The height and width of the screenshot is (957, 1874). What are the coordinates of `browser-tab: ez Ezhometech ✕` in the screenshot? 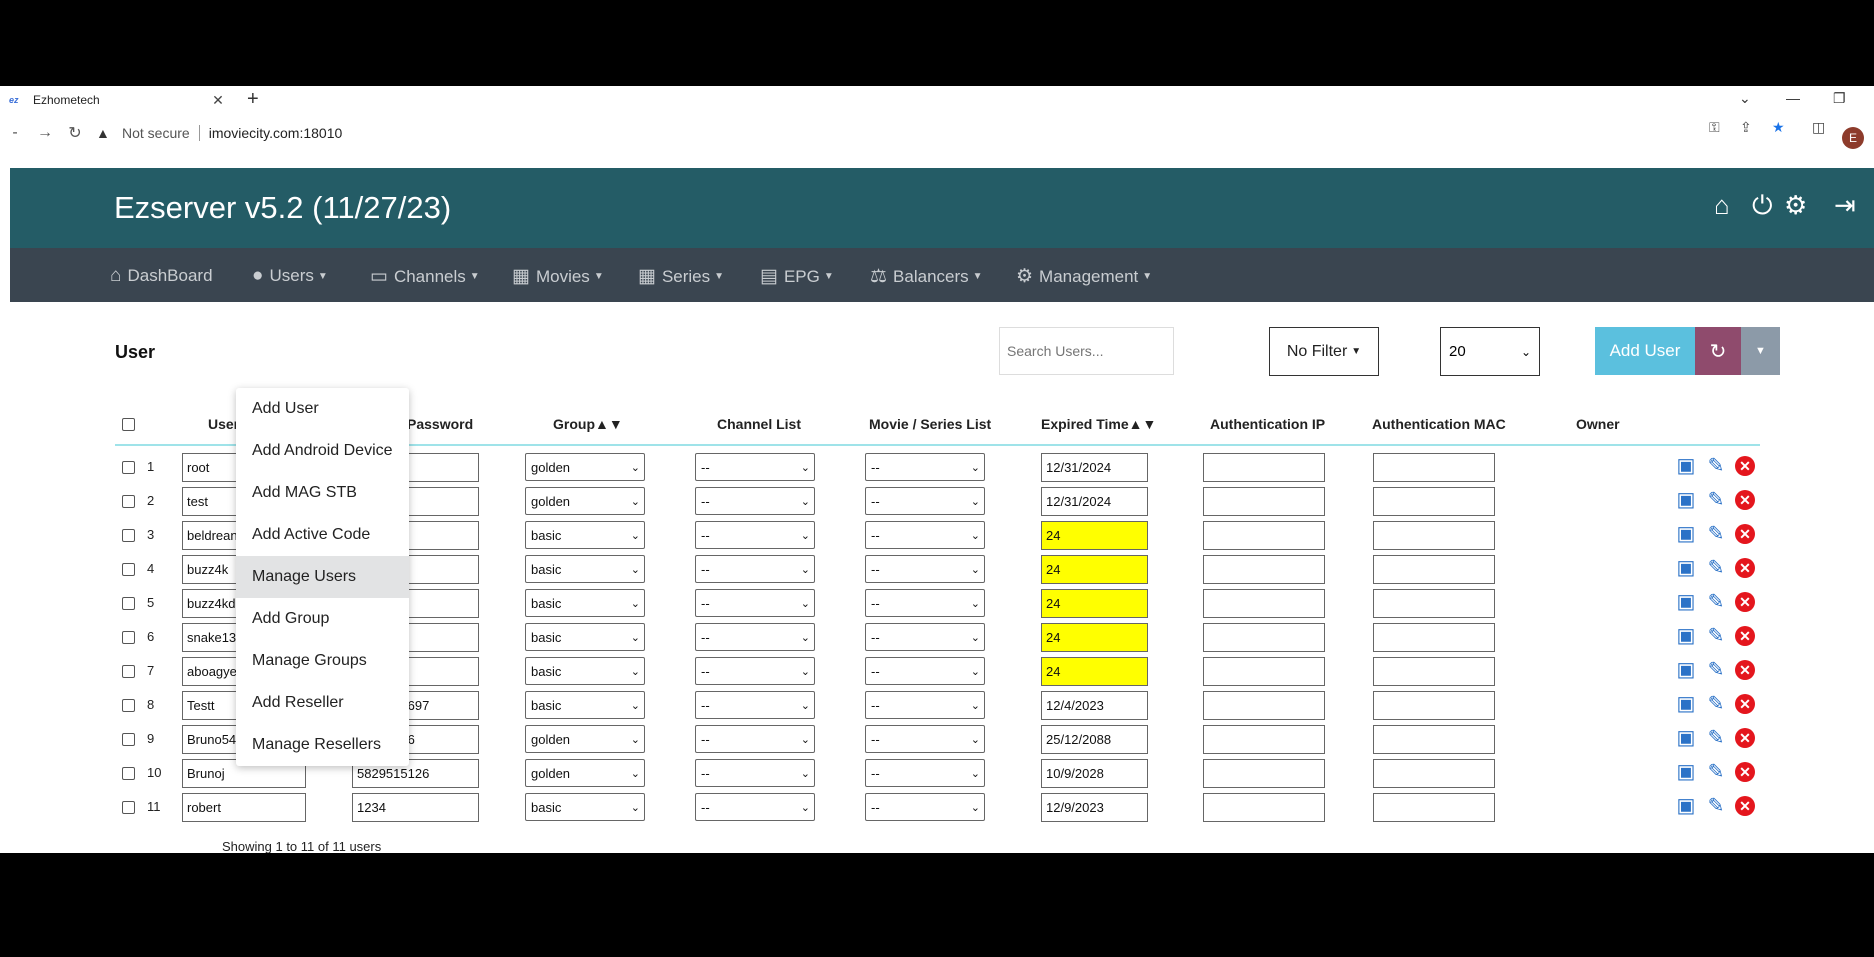 It's located at (117, 100).